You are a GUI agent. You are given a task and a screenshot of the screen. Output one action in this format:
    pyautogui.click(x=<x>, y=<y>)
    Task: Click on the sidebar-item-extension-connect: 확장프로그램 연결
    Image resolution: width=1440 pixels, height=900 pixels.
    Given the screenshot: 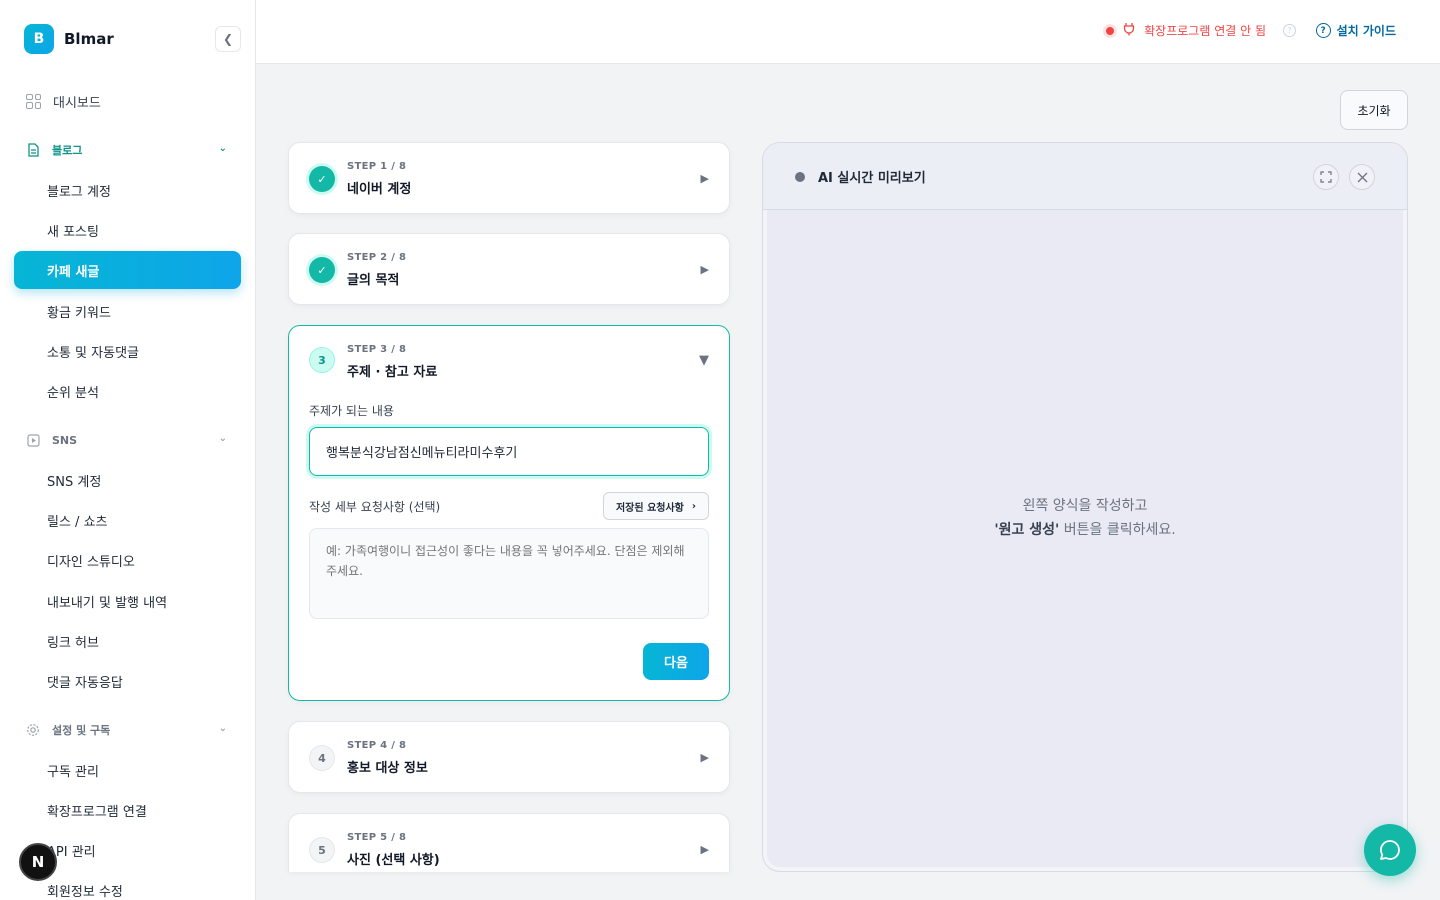 What is the action you would take?
    pyautogui.click(x=127, y=810)
    